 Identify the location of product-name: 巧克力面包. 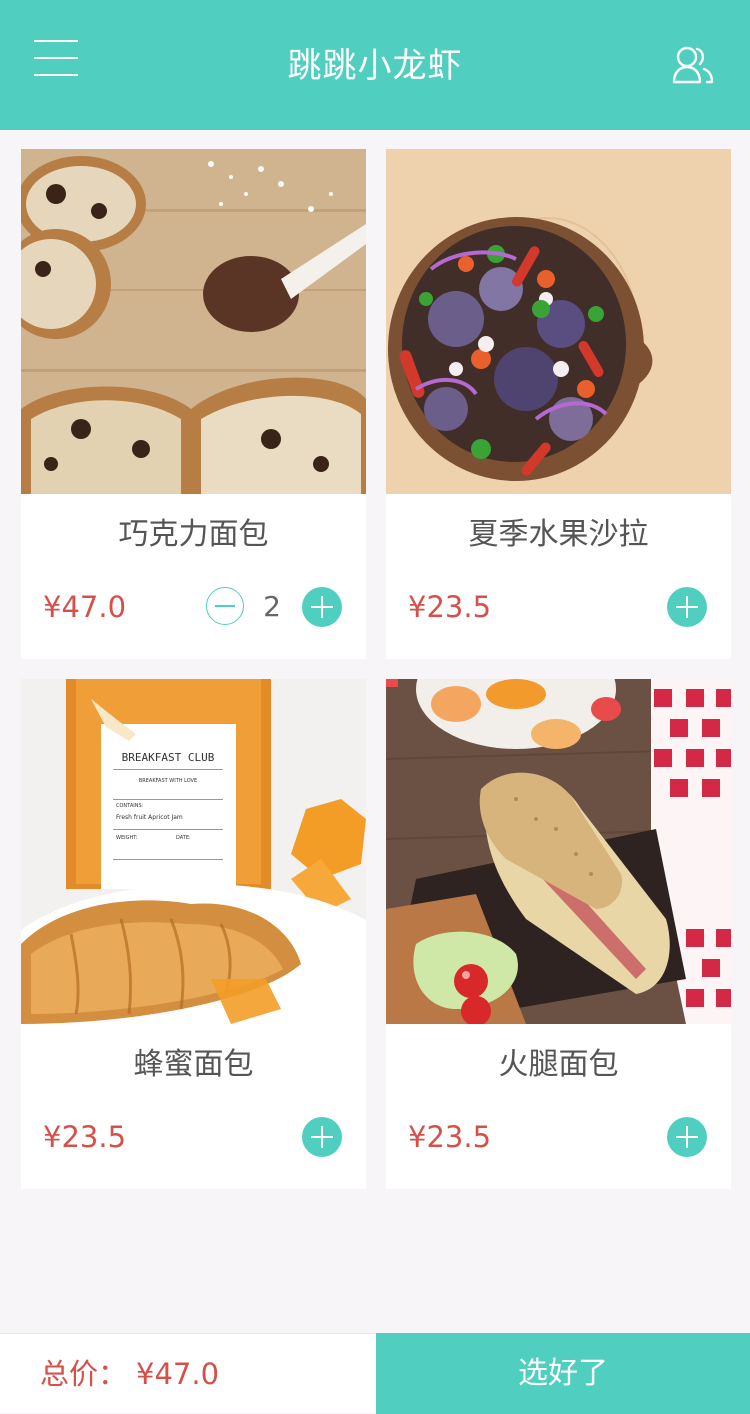
(193, 534).